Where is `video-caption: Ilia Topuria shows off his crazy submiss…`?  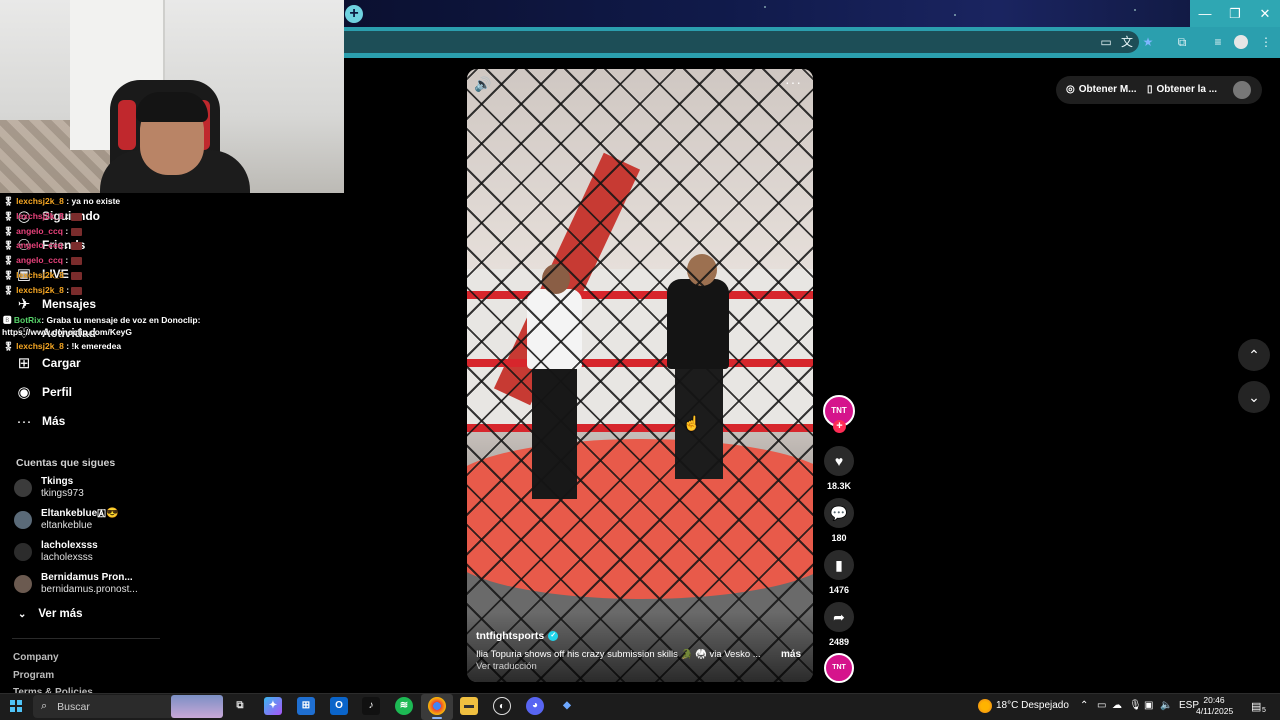
video-caption: Ilia Topuria shows off his crazy submiss… is located at coordinates (618, 654).